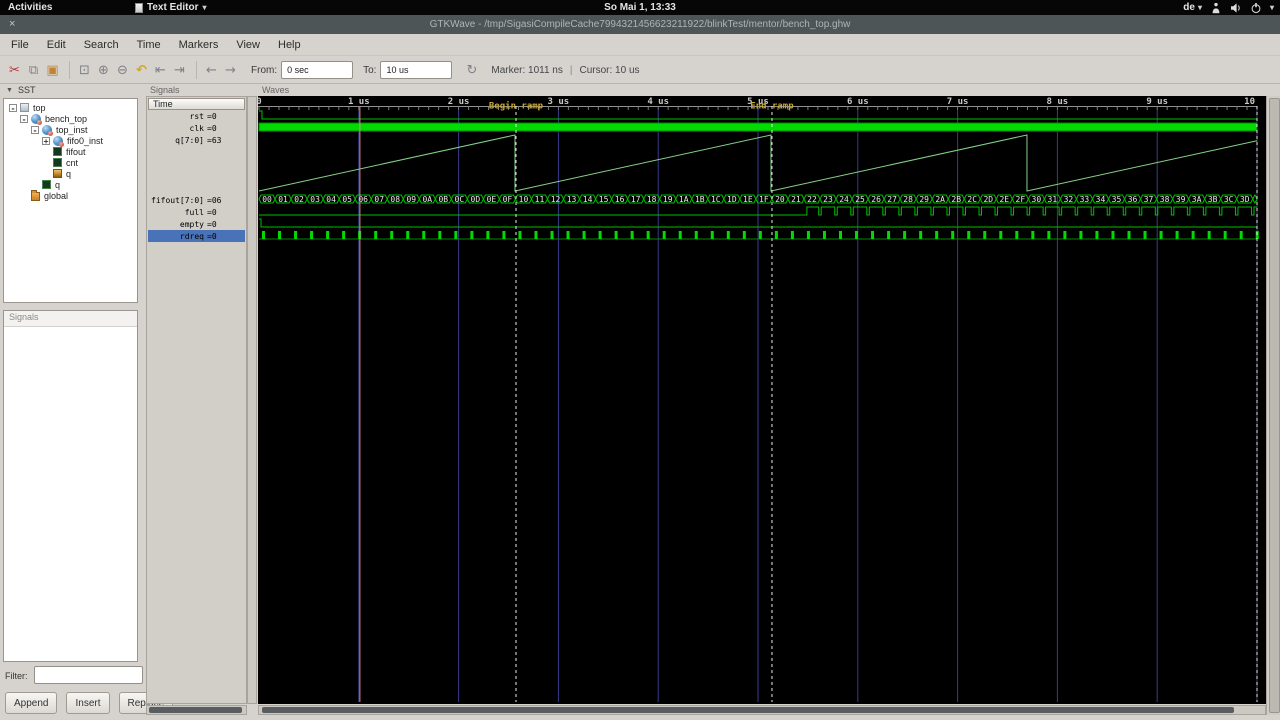 Image resolution: width=1280 pixels, height=720 pixels. What do you see at coordinates (214, 200) in the screenshot?
I see `signal-value: =06` at bounding box center [214, 200].